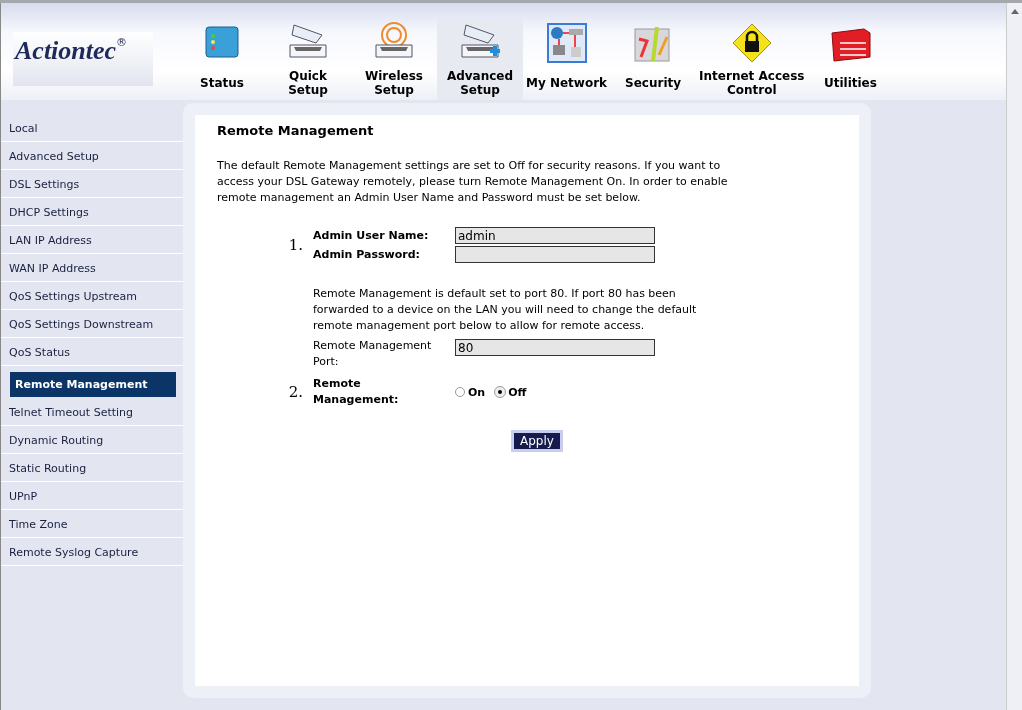 Image resolution: width=1022 pixels, height=710 pixels. I want to click on field-label: Admin Password:, so click(367, 254).